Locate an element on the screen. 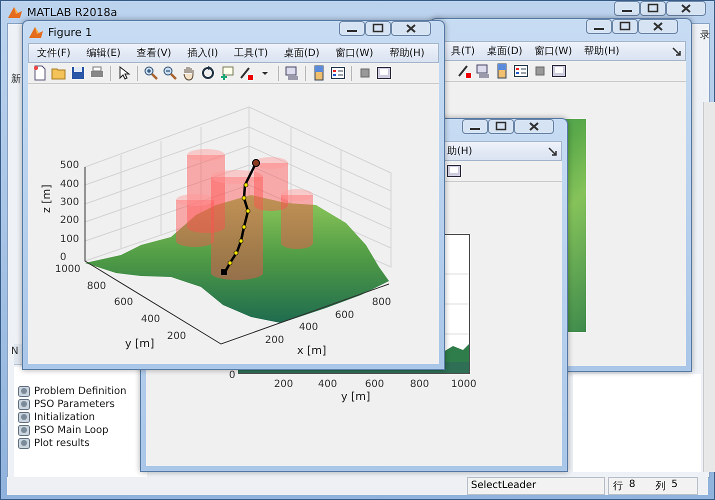  save-icon is located at coordinates (78, 73).